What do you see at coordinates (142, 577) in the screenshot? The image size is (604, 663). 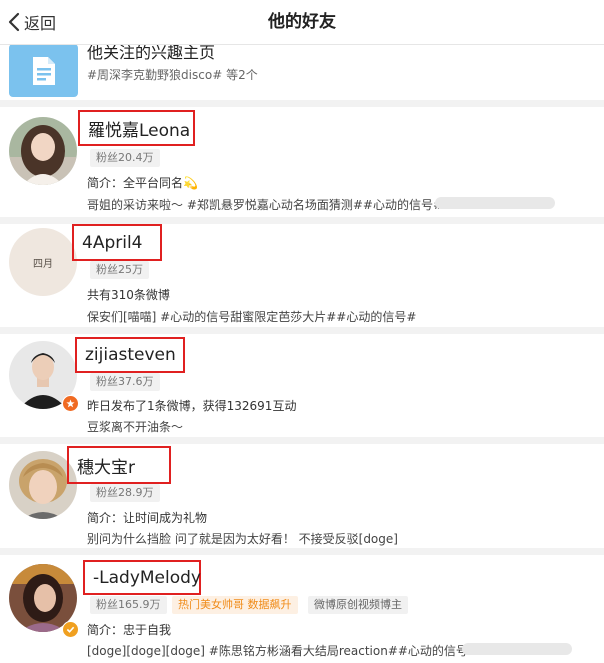 I see `username: -LadyMelody` at bounding box center [142, 577].